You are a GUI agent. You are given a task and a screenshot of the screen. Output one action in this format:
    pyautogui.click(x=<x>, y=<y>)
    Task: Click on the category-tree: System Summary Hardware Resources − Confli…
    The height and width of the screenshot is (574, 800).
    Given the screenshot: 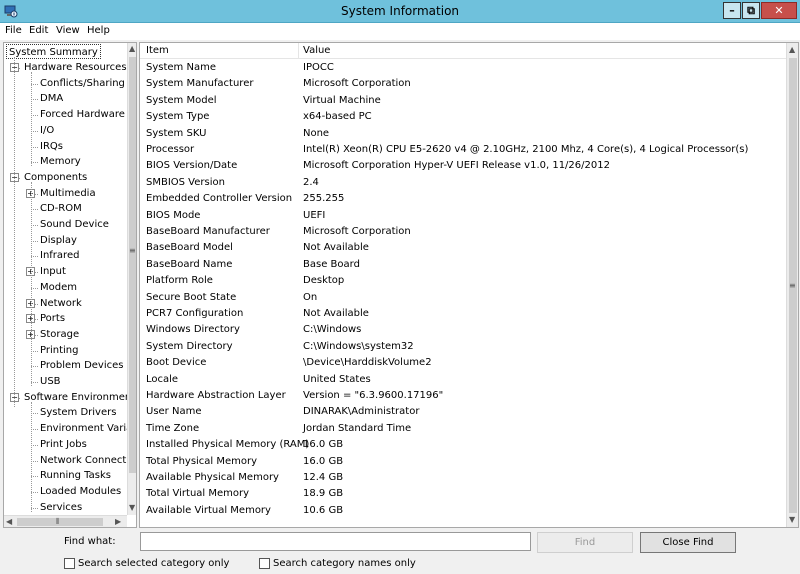 What is the action you would take?
    pyautogui.click(x=70, y=285)
    